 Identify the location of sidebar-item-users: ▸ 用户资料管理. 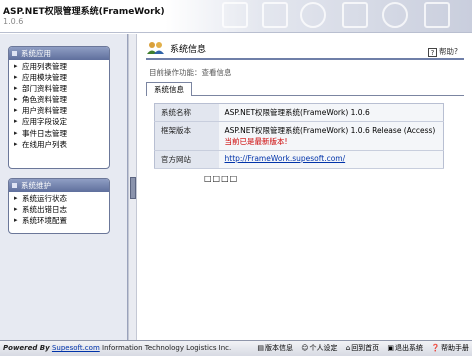
(61, 110).